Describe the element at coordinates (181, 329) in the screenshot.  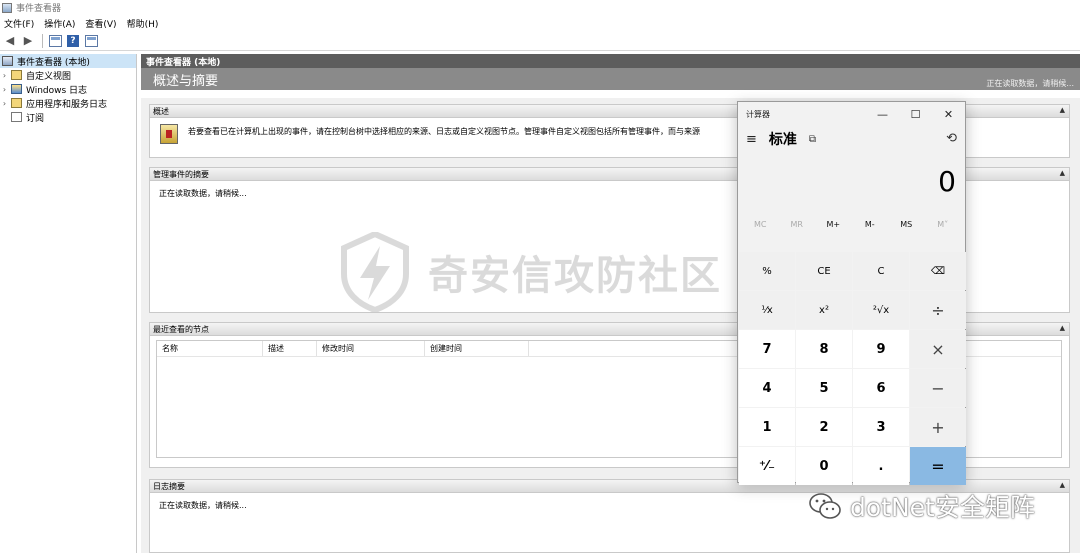
I see `section-title: 最近查看的节点` at that location.